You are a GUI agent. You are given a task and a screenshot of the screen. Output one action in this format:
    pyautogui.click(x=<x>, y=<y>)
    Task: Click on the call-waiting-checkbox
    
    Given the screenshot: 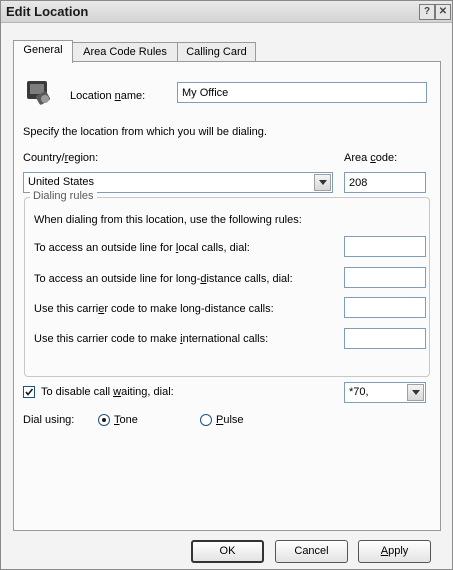 What is the action you would take?
    pyautogui.click(x=29, y=392)
    